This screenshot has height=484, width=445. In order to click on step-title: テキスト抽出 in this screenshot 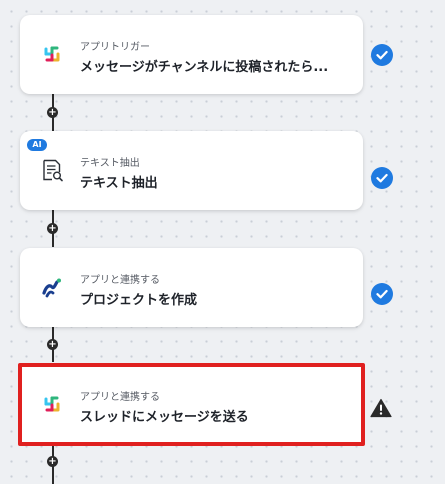, I will do `click(119, 183)`.